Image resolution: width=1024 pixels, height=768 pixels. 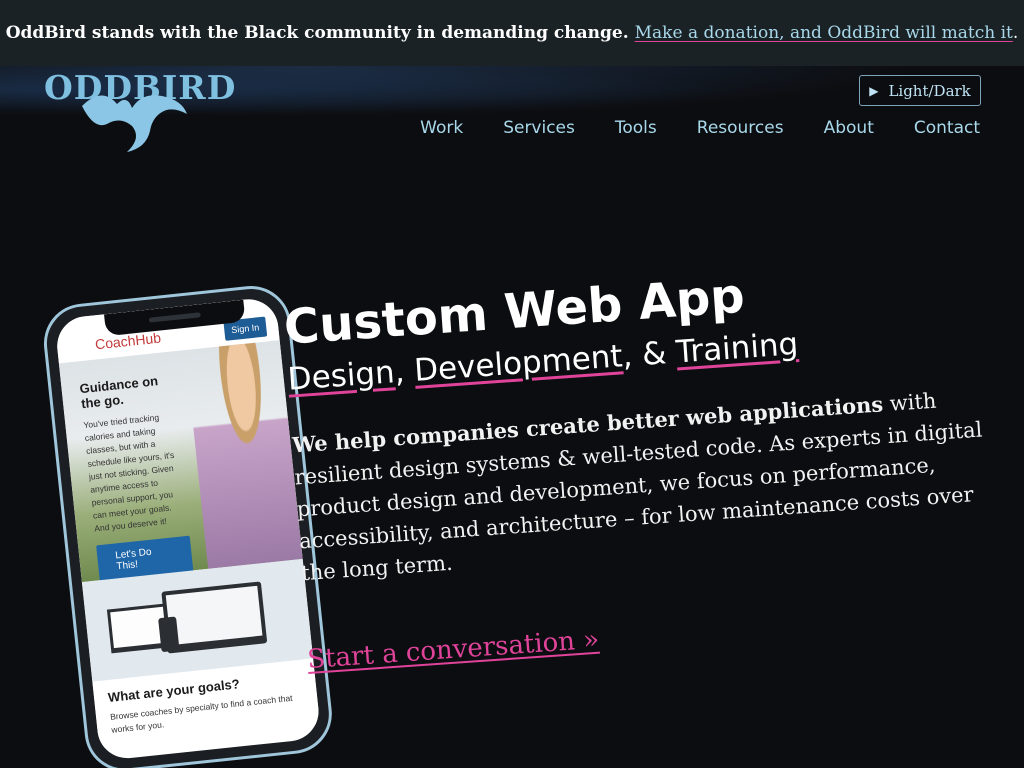 I want to click on theme-toggle-button: ▶ Light/Dark, so click(x=920, y=90).